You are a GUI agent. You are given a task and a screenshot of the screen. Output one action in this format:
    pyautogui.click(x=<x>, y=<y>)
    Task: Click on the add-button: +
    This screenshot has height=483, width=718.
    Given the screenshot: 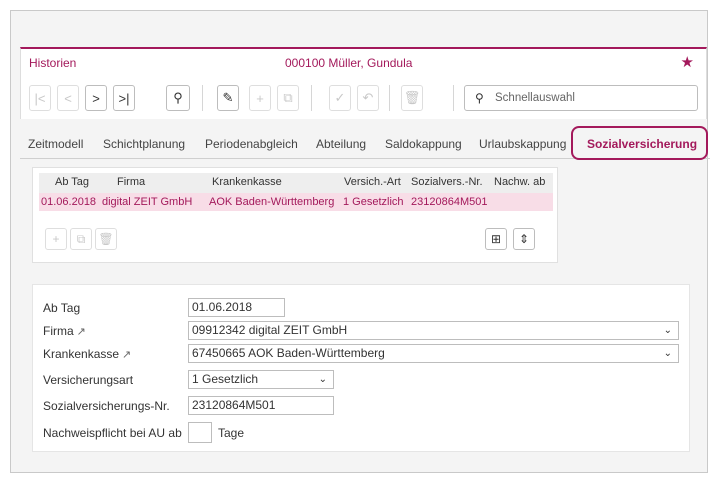 What is the action you would take?
    pyautogui.click(x=260, y=98)
    